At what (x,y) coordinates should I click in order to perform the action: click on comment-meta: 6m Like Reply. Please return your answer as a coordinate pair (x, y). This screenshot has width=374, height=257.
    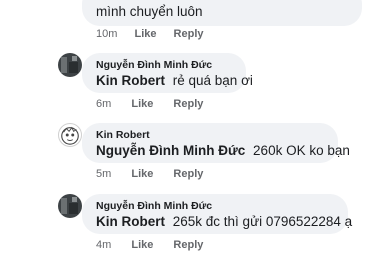
    Looking at the image, I should click on (149, 104).